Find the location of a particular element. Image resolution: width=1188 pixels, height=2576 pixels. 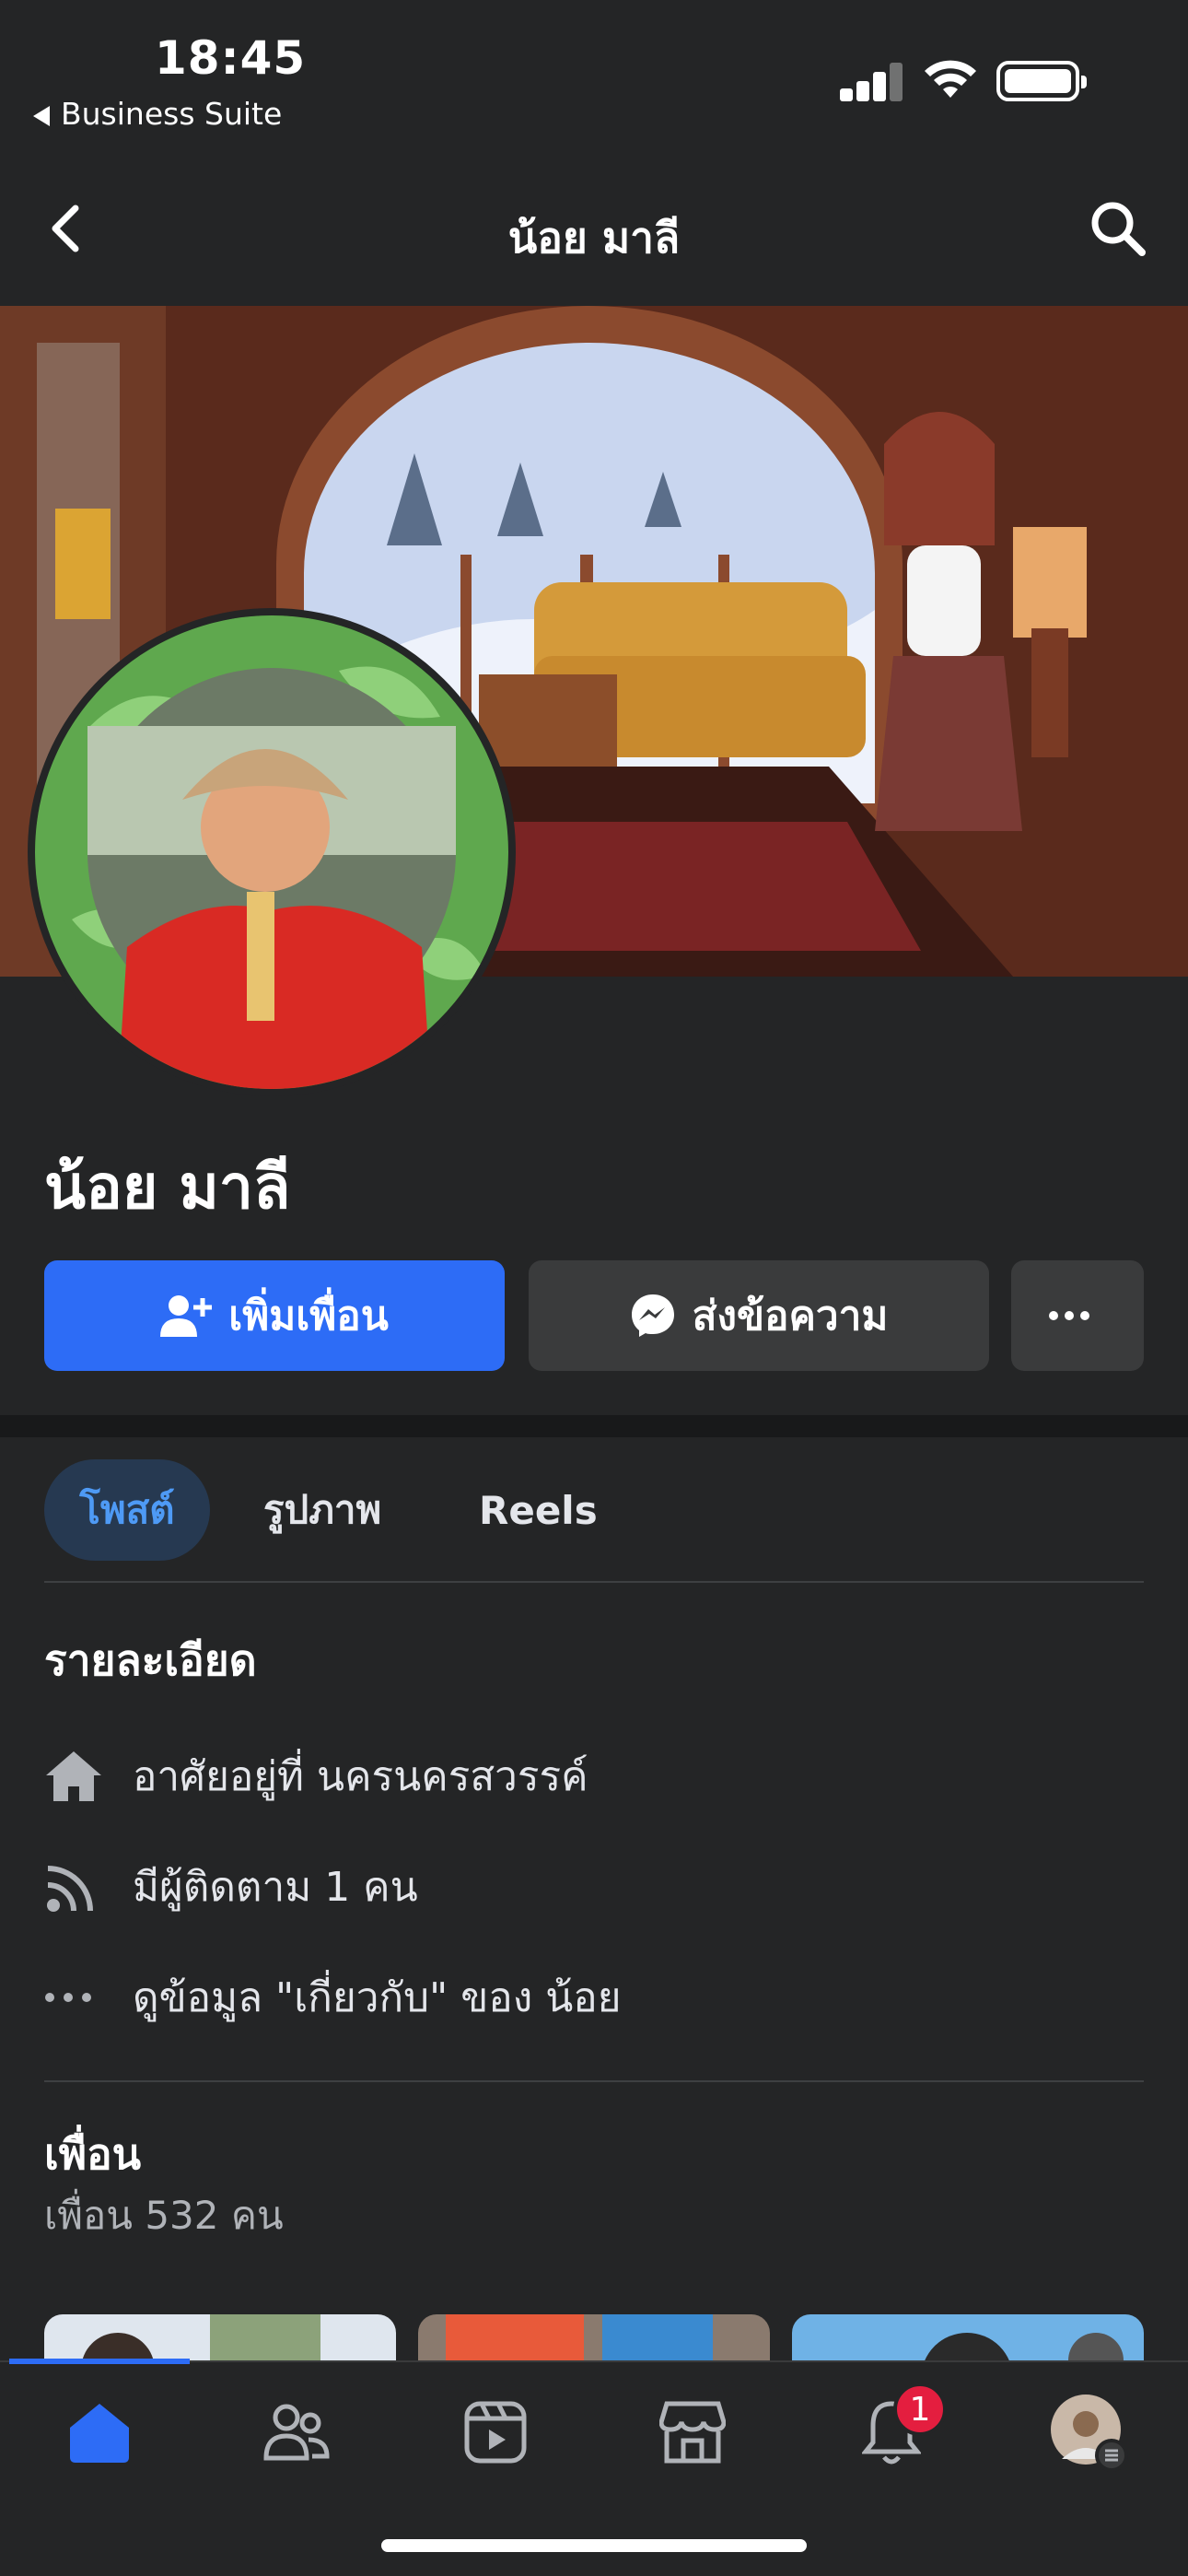

message-button: ส่งข้อความ is located at coordinates (759, 1315).